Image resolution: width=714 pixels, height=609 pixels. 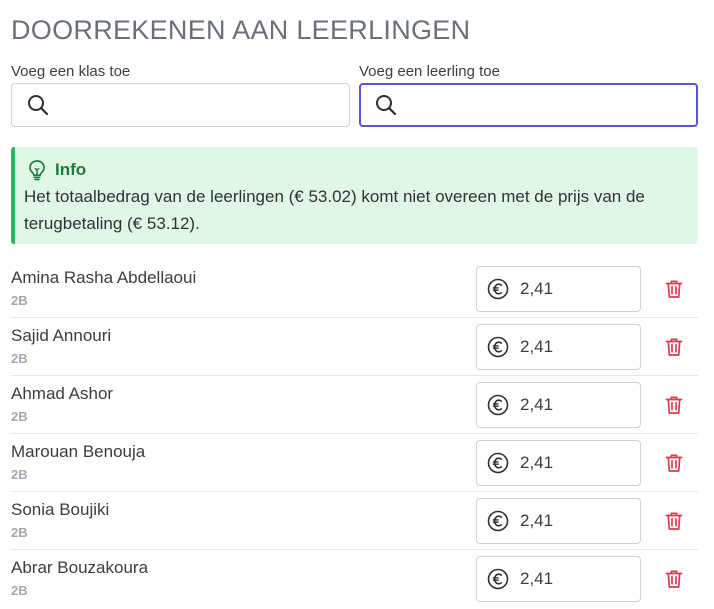 I want to click on student-name: Ahmad Ashor, so click(x=62, y=393).